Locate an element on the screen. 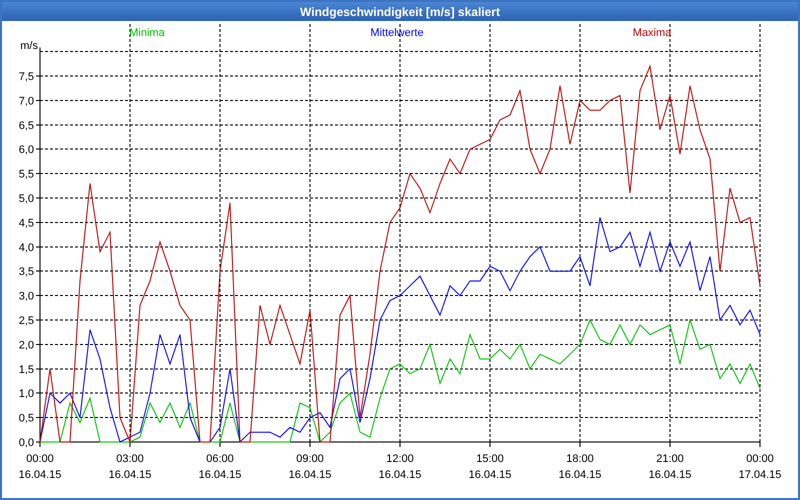 Image resolution: width=800 pixels, height=500 pixels. y-tick-label: 2,0 is located at coordinates (26, 345).